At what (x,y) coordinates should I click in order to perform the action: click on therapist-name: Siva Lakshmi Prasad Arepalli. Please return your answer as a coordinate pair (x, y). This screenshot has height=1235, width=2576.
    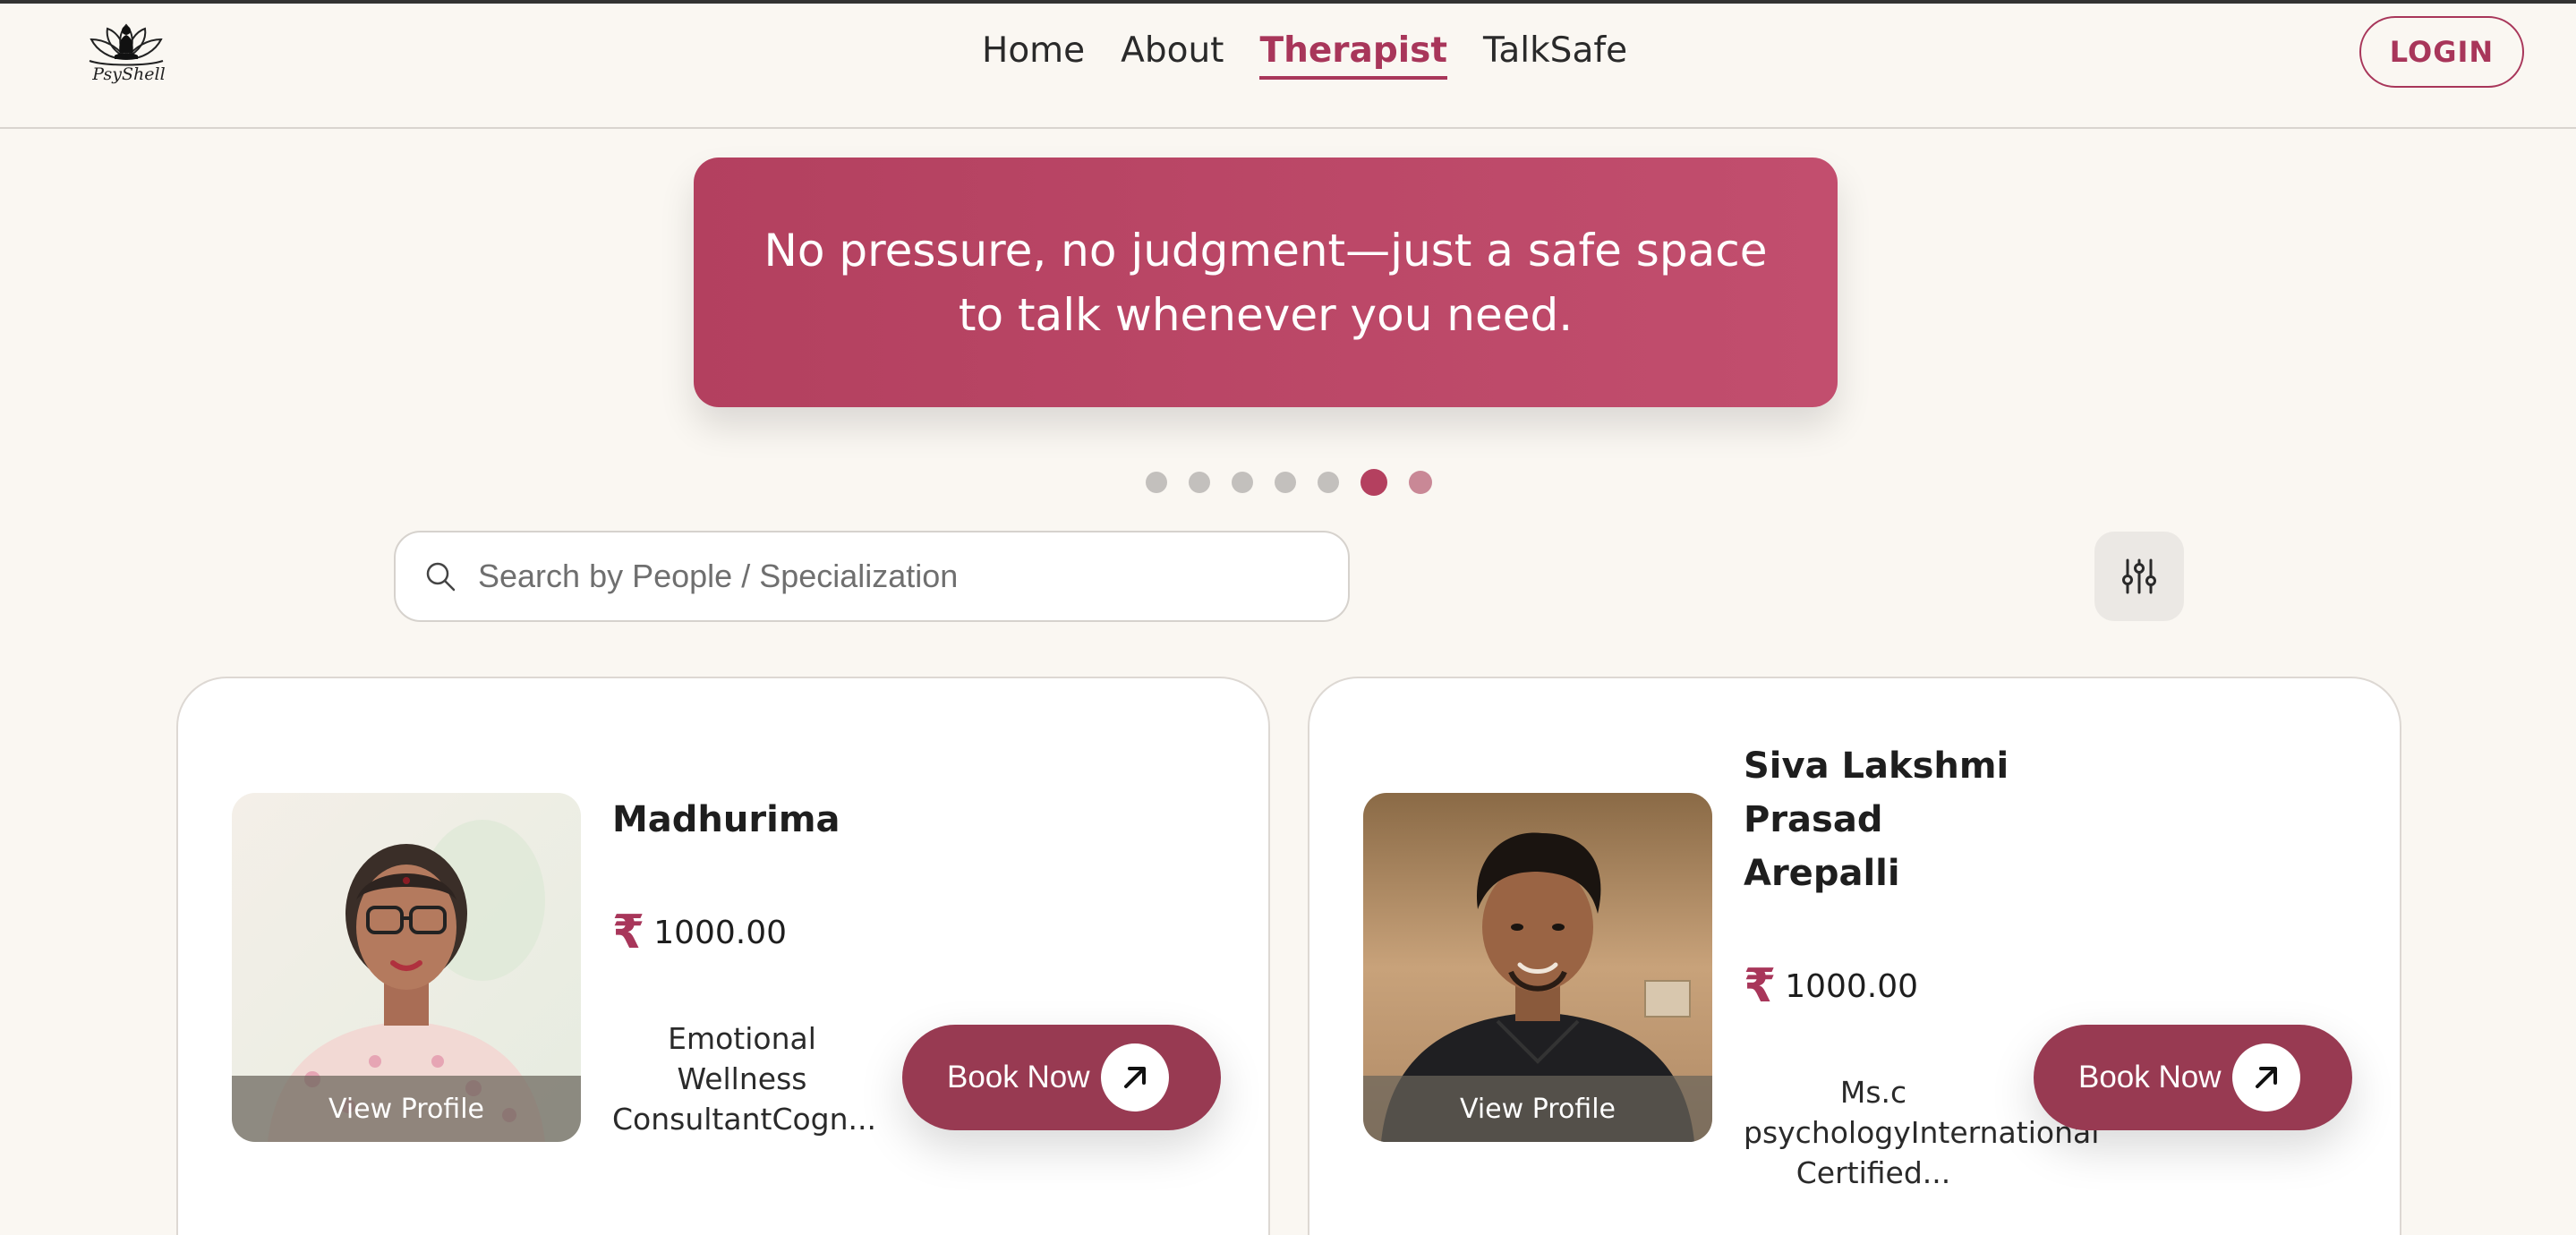
    Looking at the image, I should click on (1876, 820).